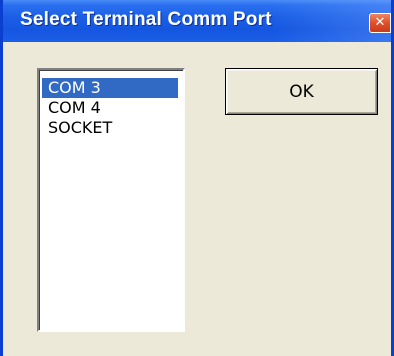 The width and height of the screenshot is (394, 356). I want to click on port-list-item-com4: COM 4, so click(110, 108).